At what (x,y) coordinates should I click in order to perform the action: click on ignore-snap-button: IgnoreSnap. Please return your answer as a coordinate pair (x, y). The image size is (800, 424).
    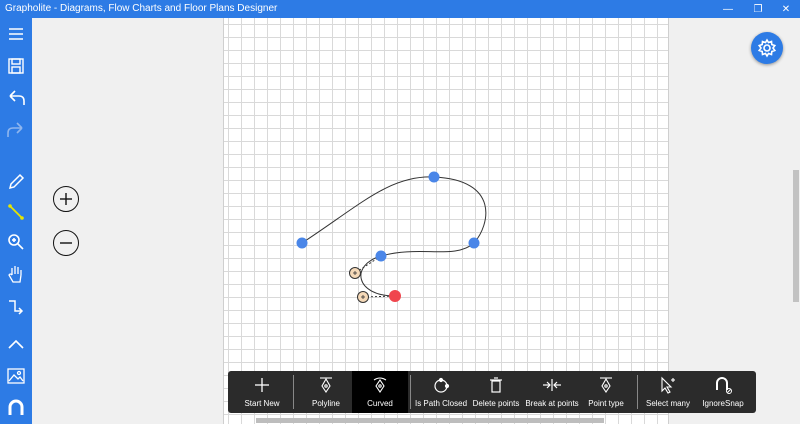
    Looking at the image, I should click on (723, 392).